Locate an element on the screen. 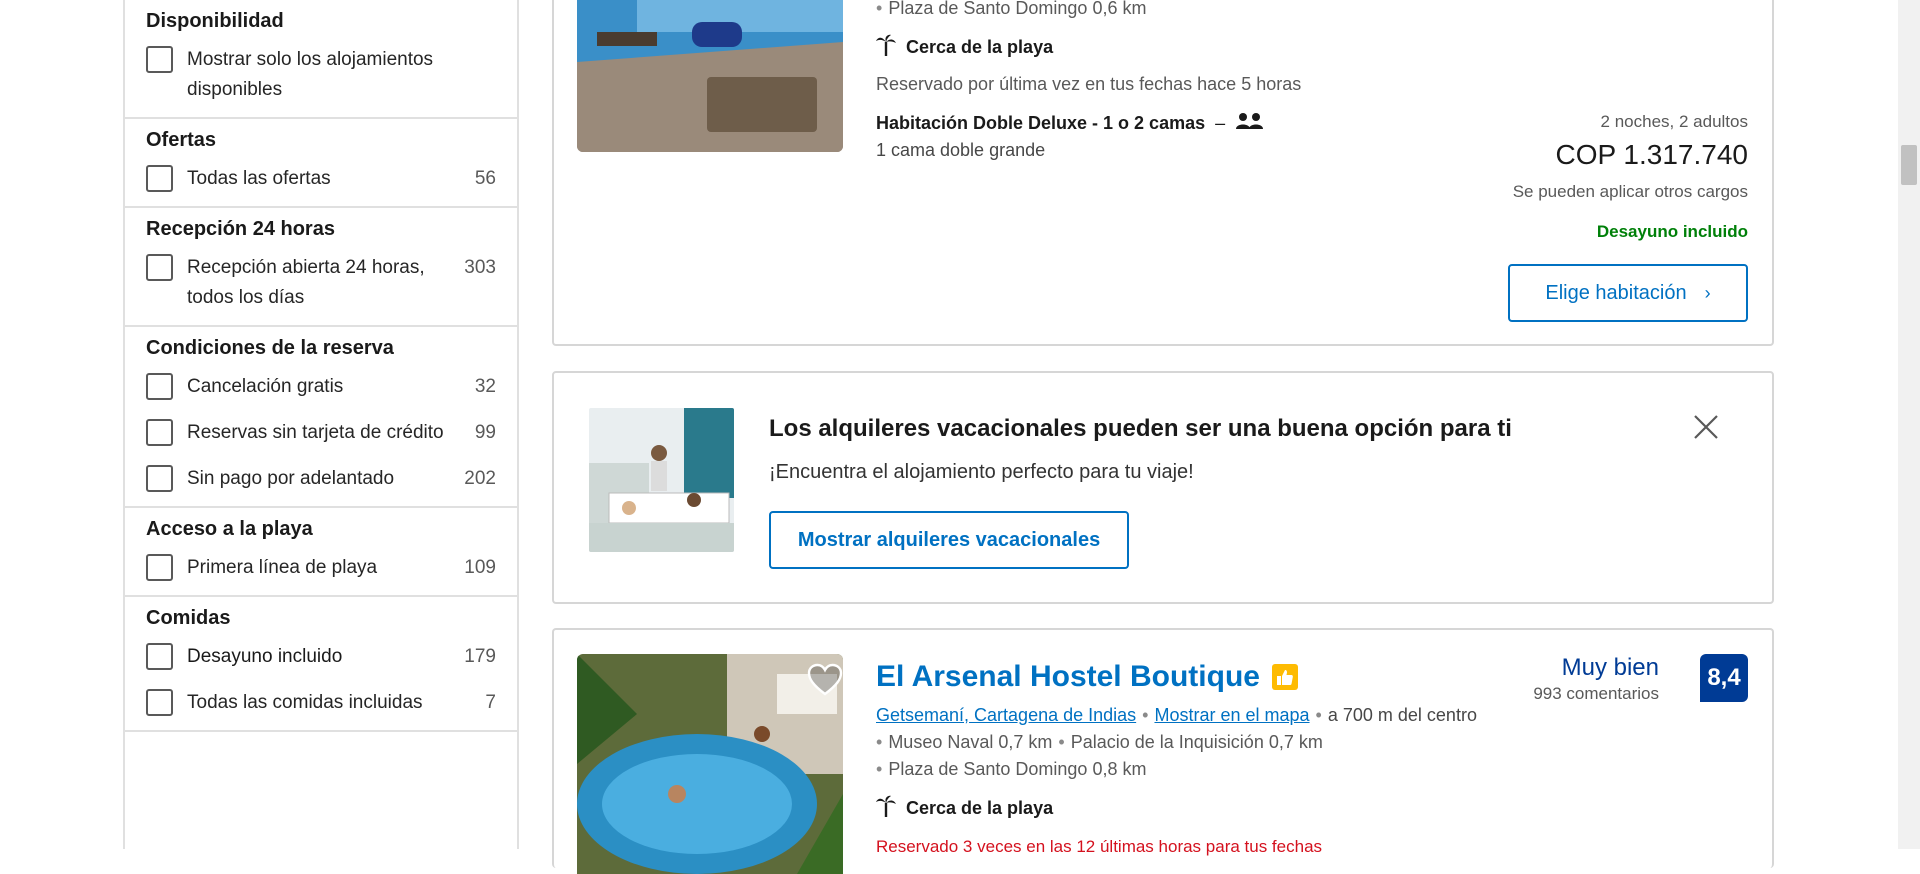 This screenshot has width=1920, height=874. filter-label: Todas las ofertas is located at coordinates (259, 178).